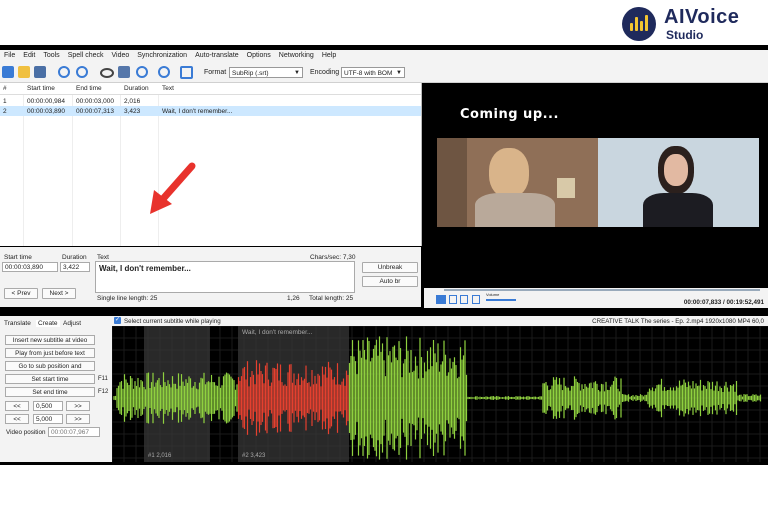 The width and height of the screenshot is (768, 512). Describe the element at coordinates (103, 392) in the screenshot. I see `f12-shortcut: F12` at that location.